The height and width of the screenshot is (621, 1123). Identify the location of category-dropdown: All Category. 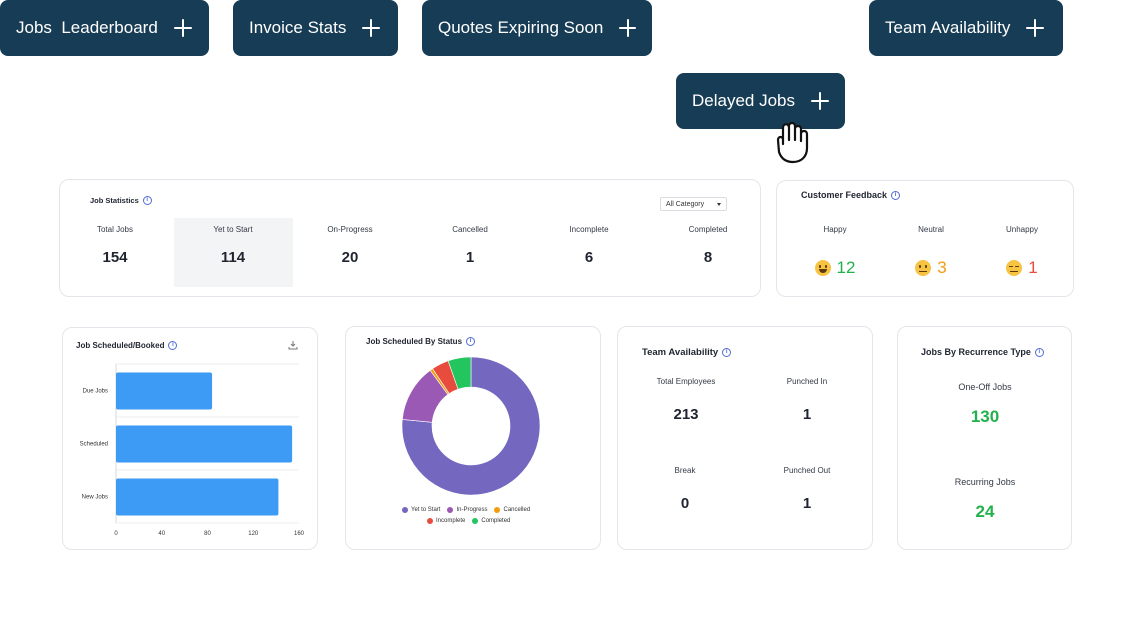
(693, 204).